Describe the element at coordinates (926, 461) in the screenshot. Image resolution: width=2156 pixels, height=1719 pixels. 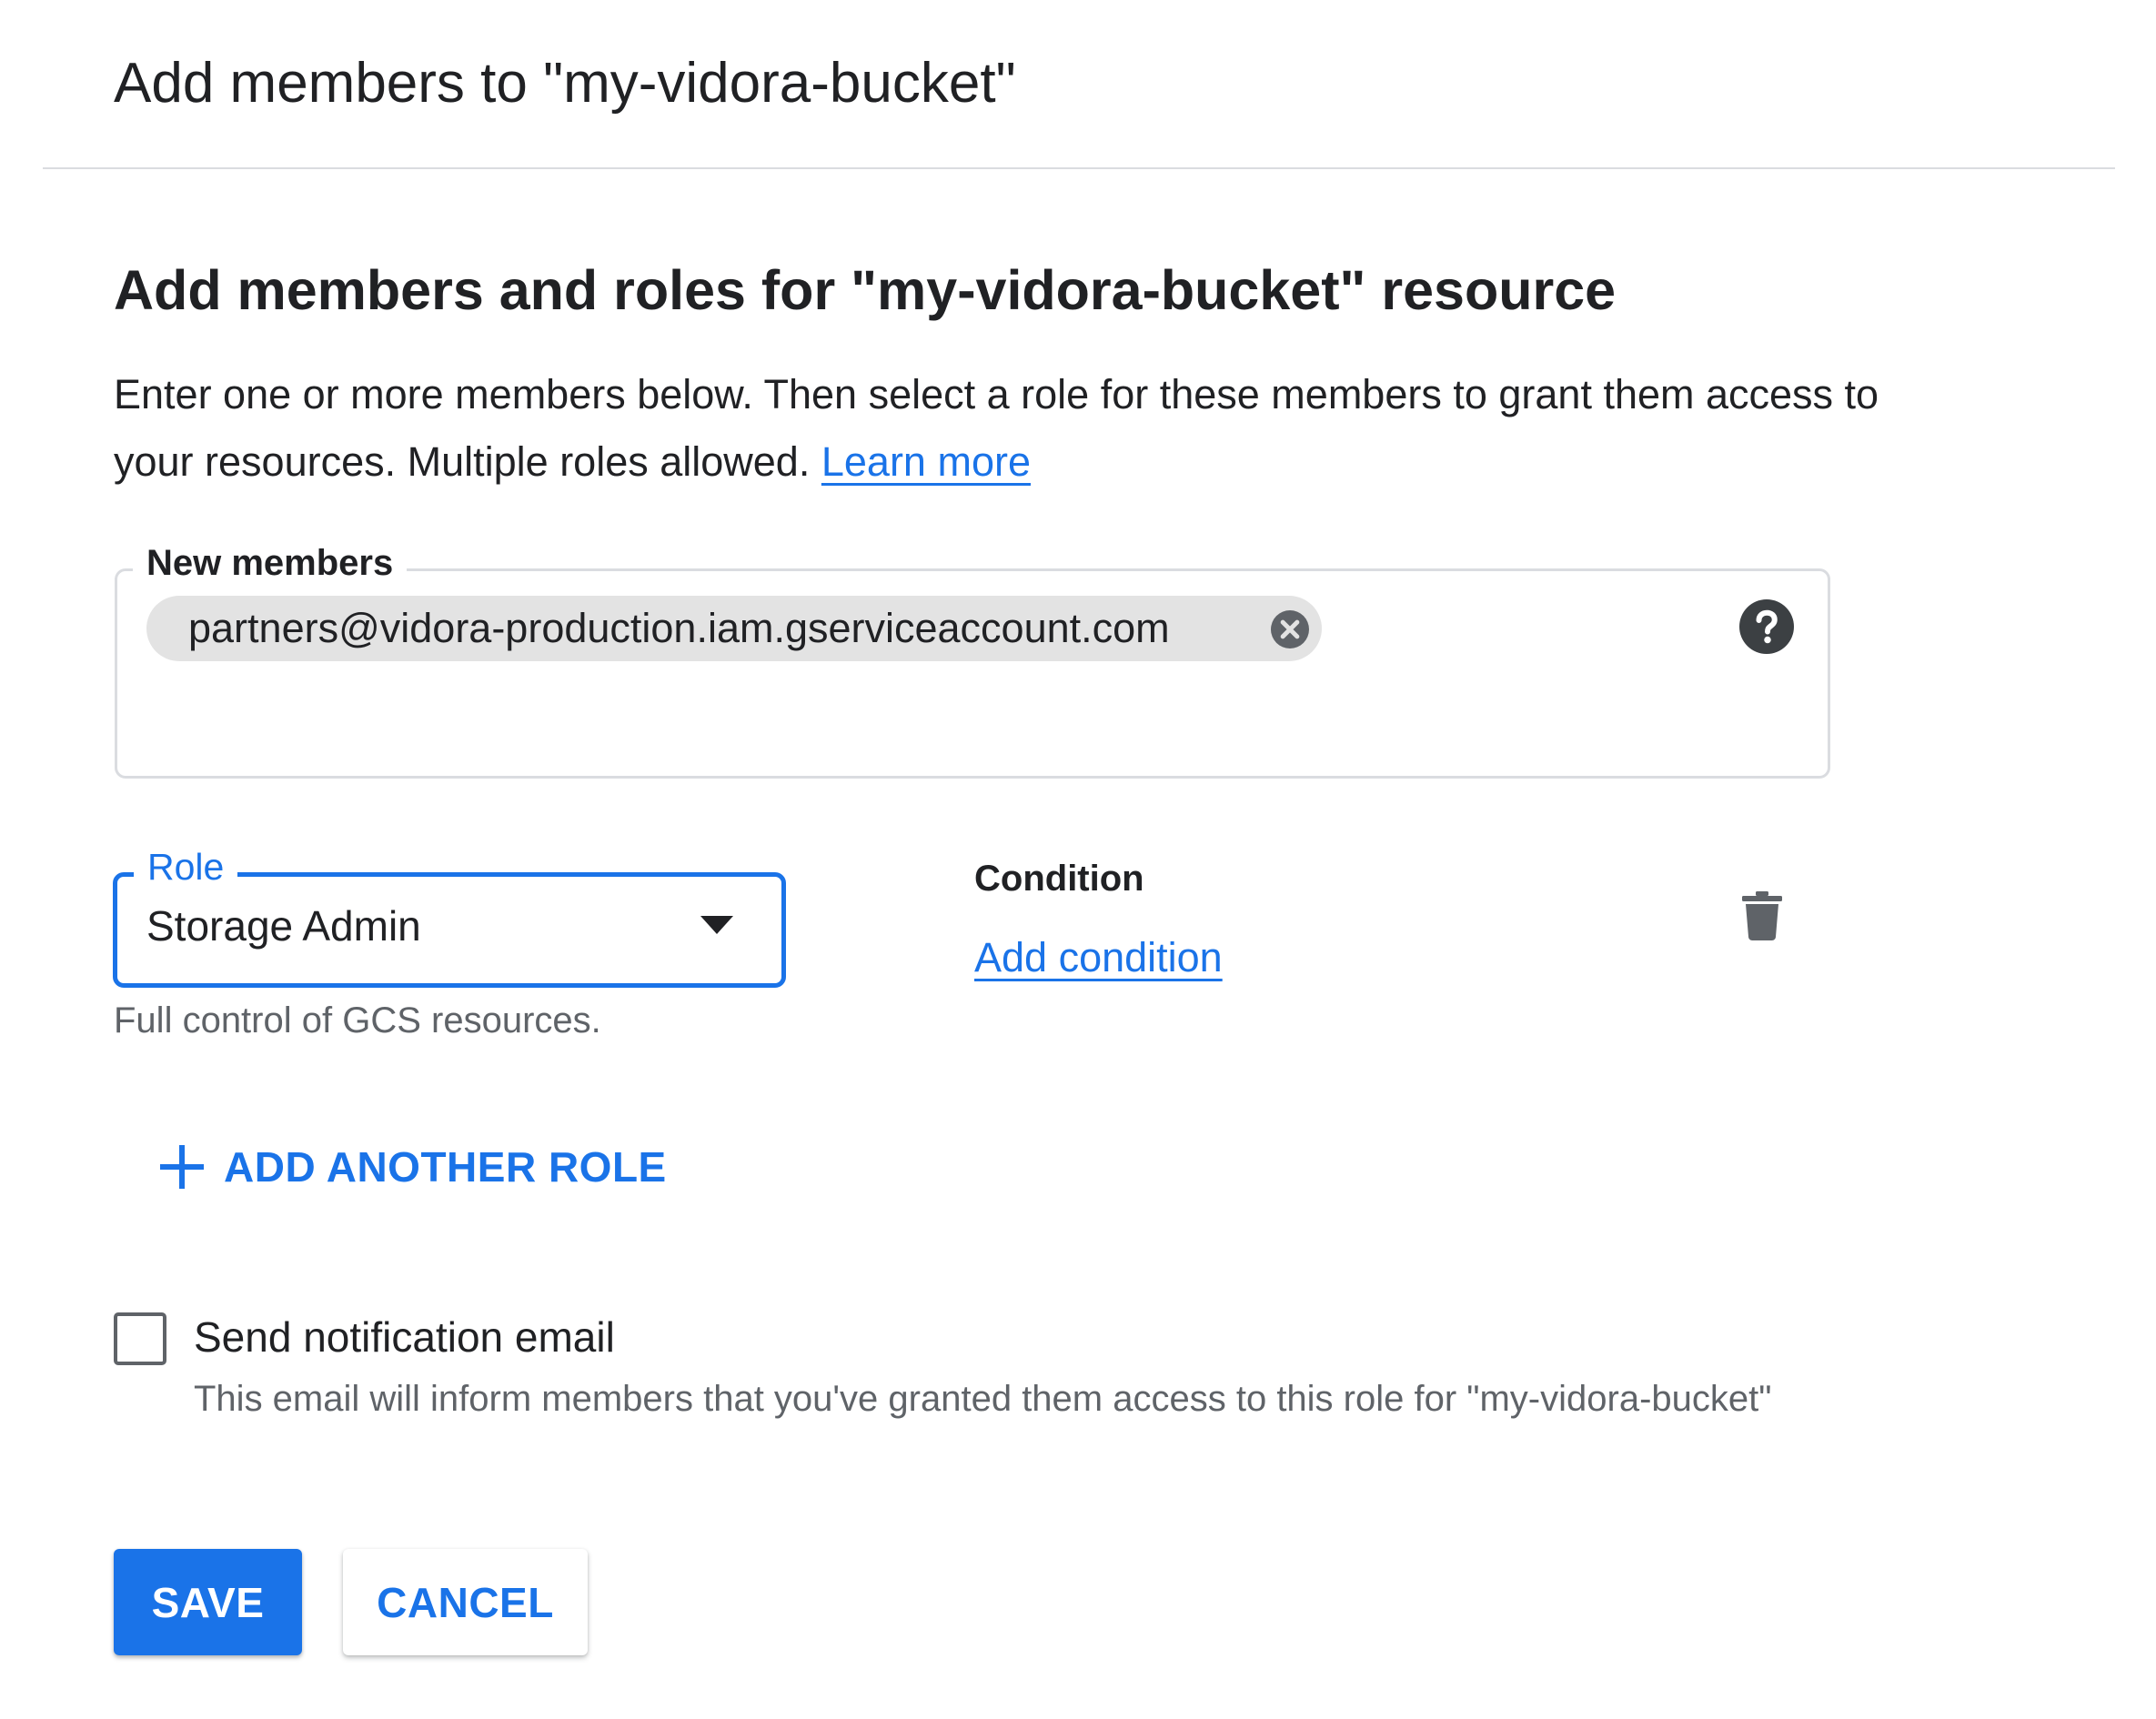
I see `learn-more-link: Learn more` at that location.